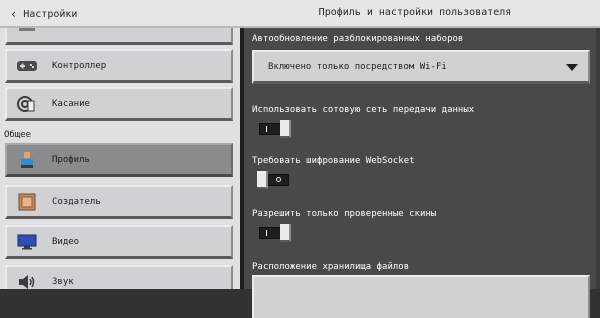  What do you see at coordinates (421, 296) in the screenshot?
I see `storage-location-dropdown` at bounding box center [421, 296].